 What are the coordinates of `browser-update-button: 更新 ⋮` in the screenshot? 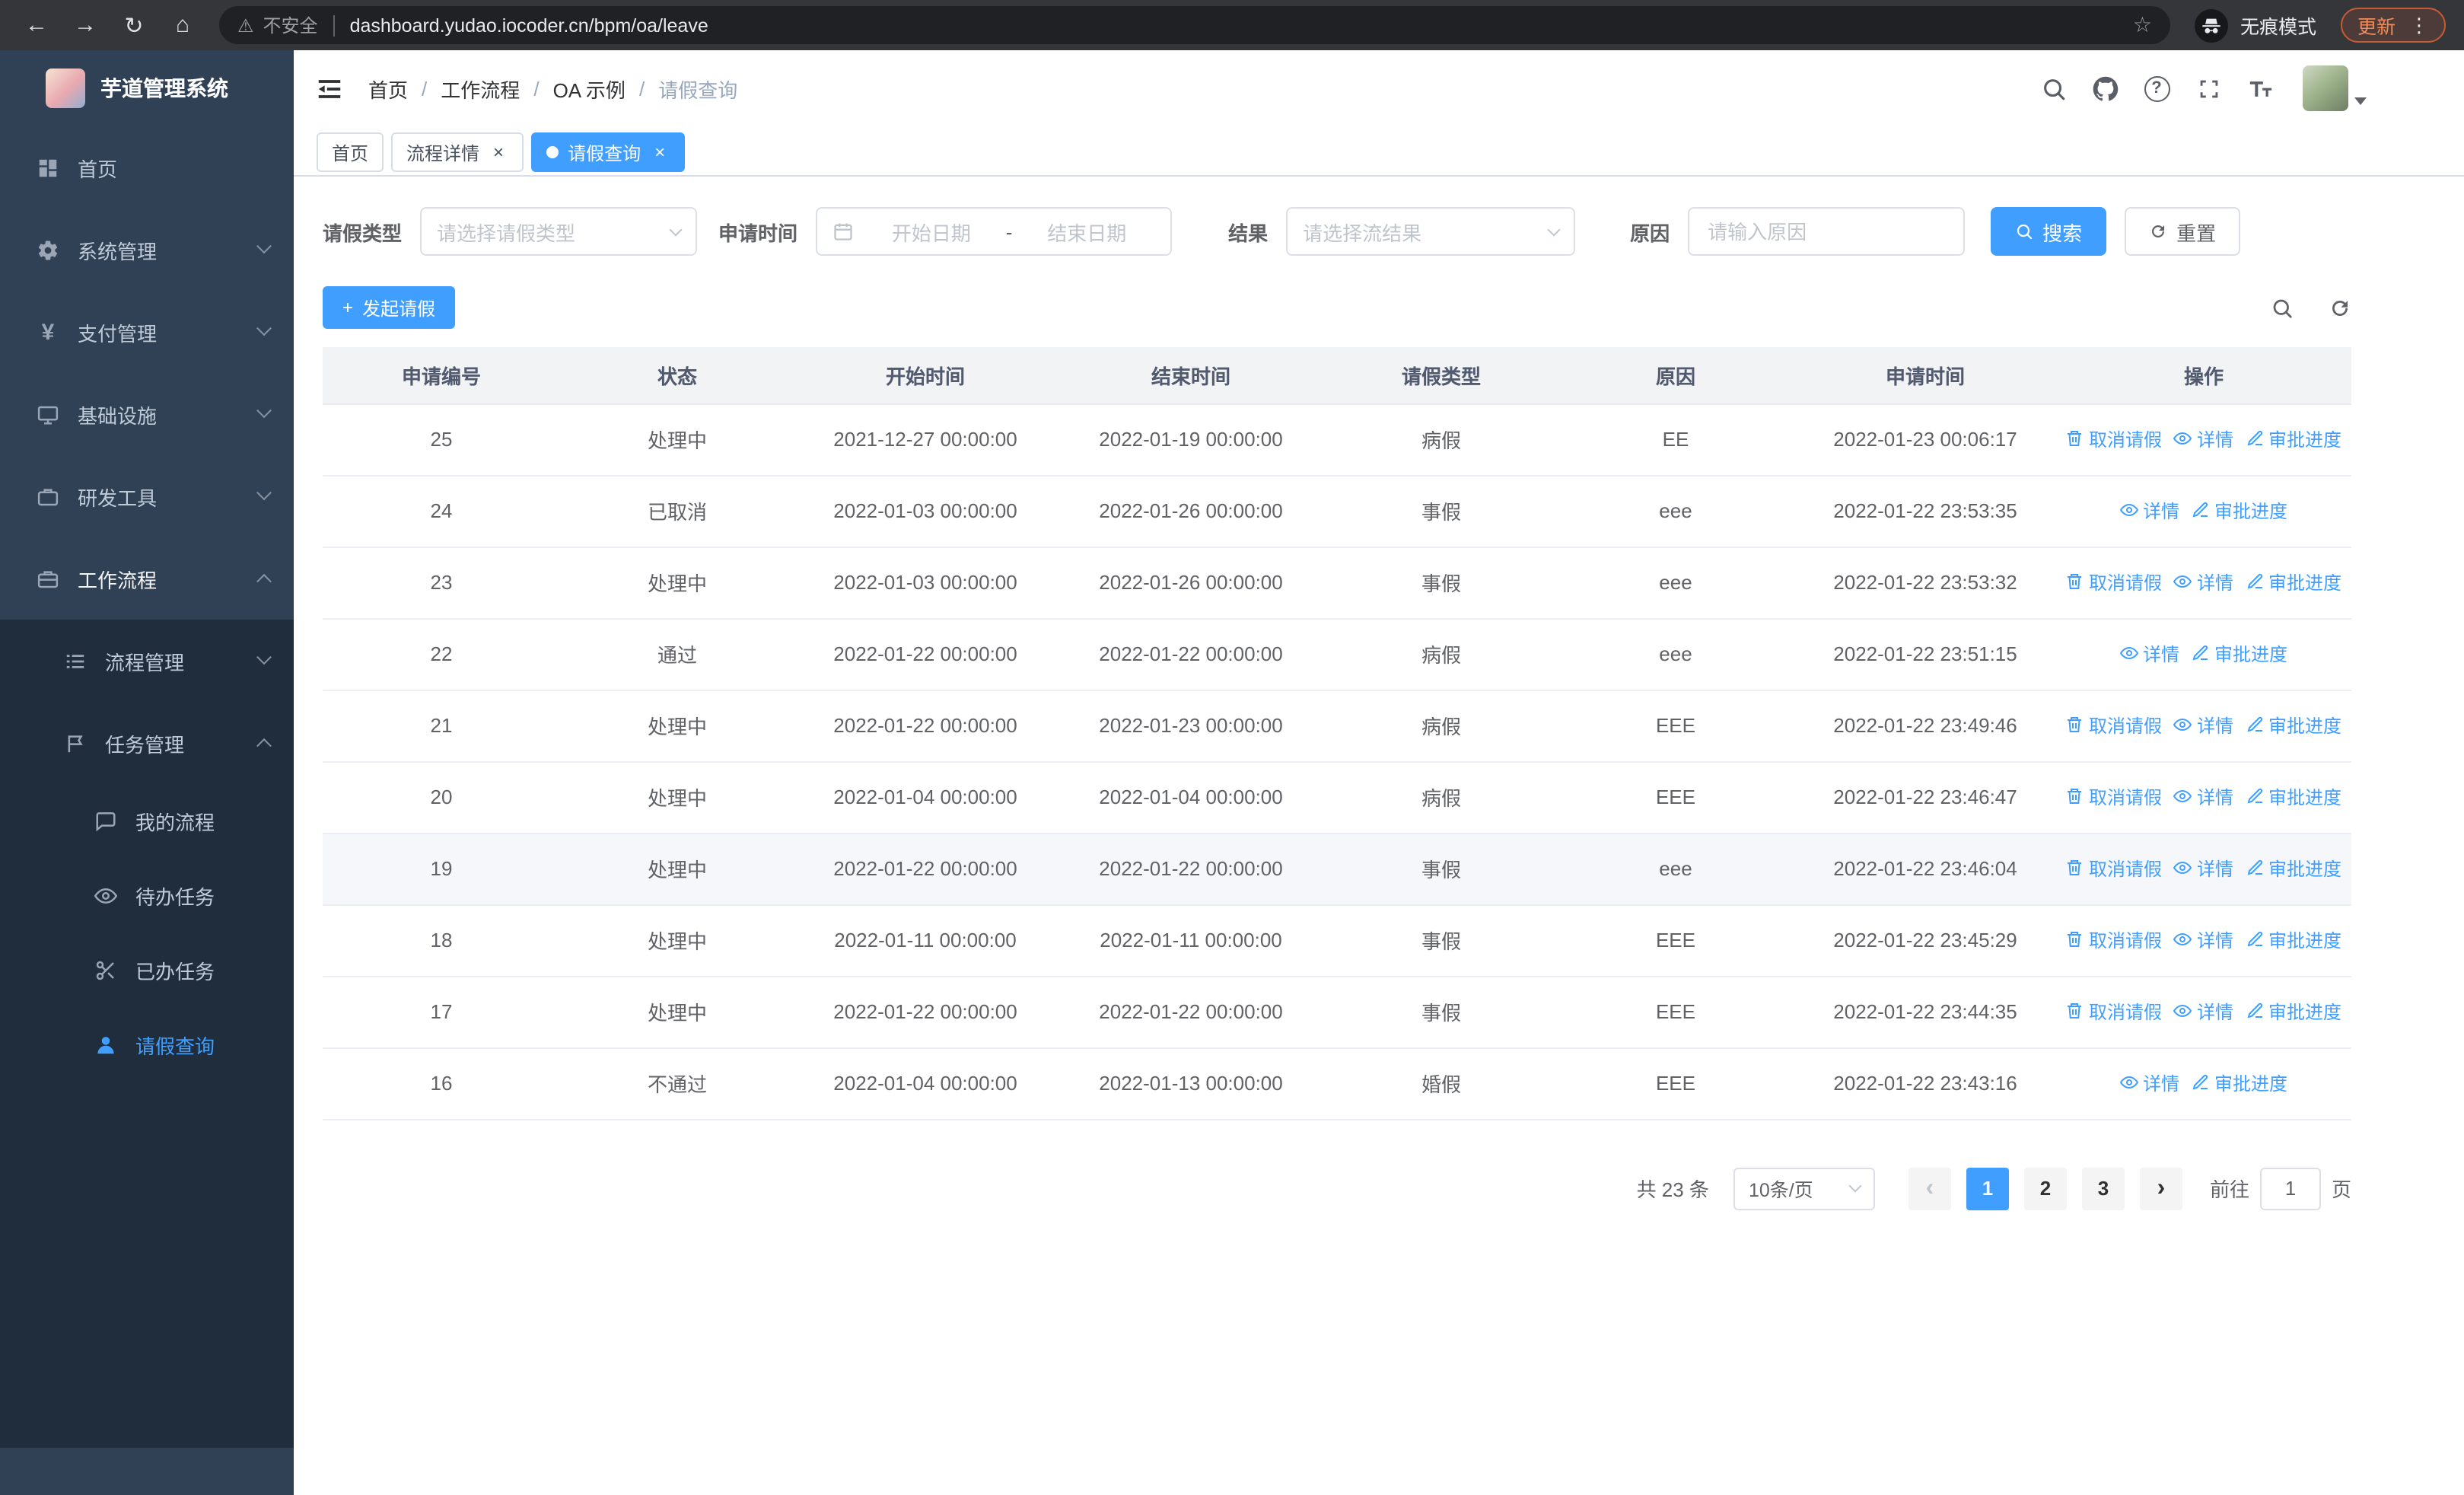 It's located at (2393, 26).